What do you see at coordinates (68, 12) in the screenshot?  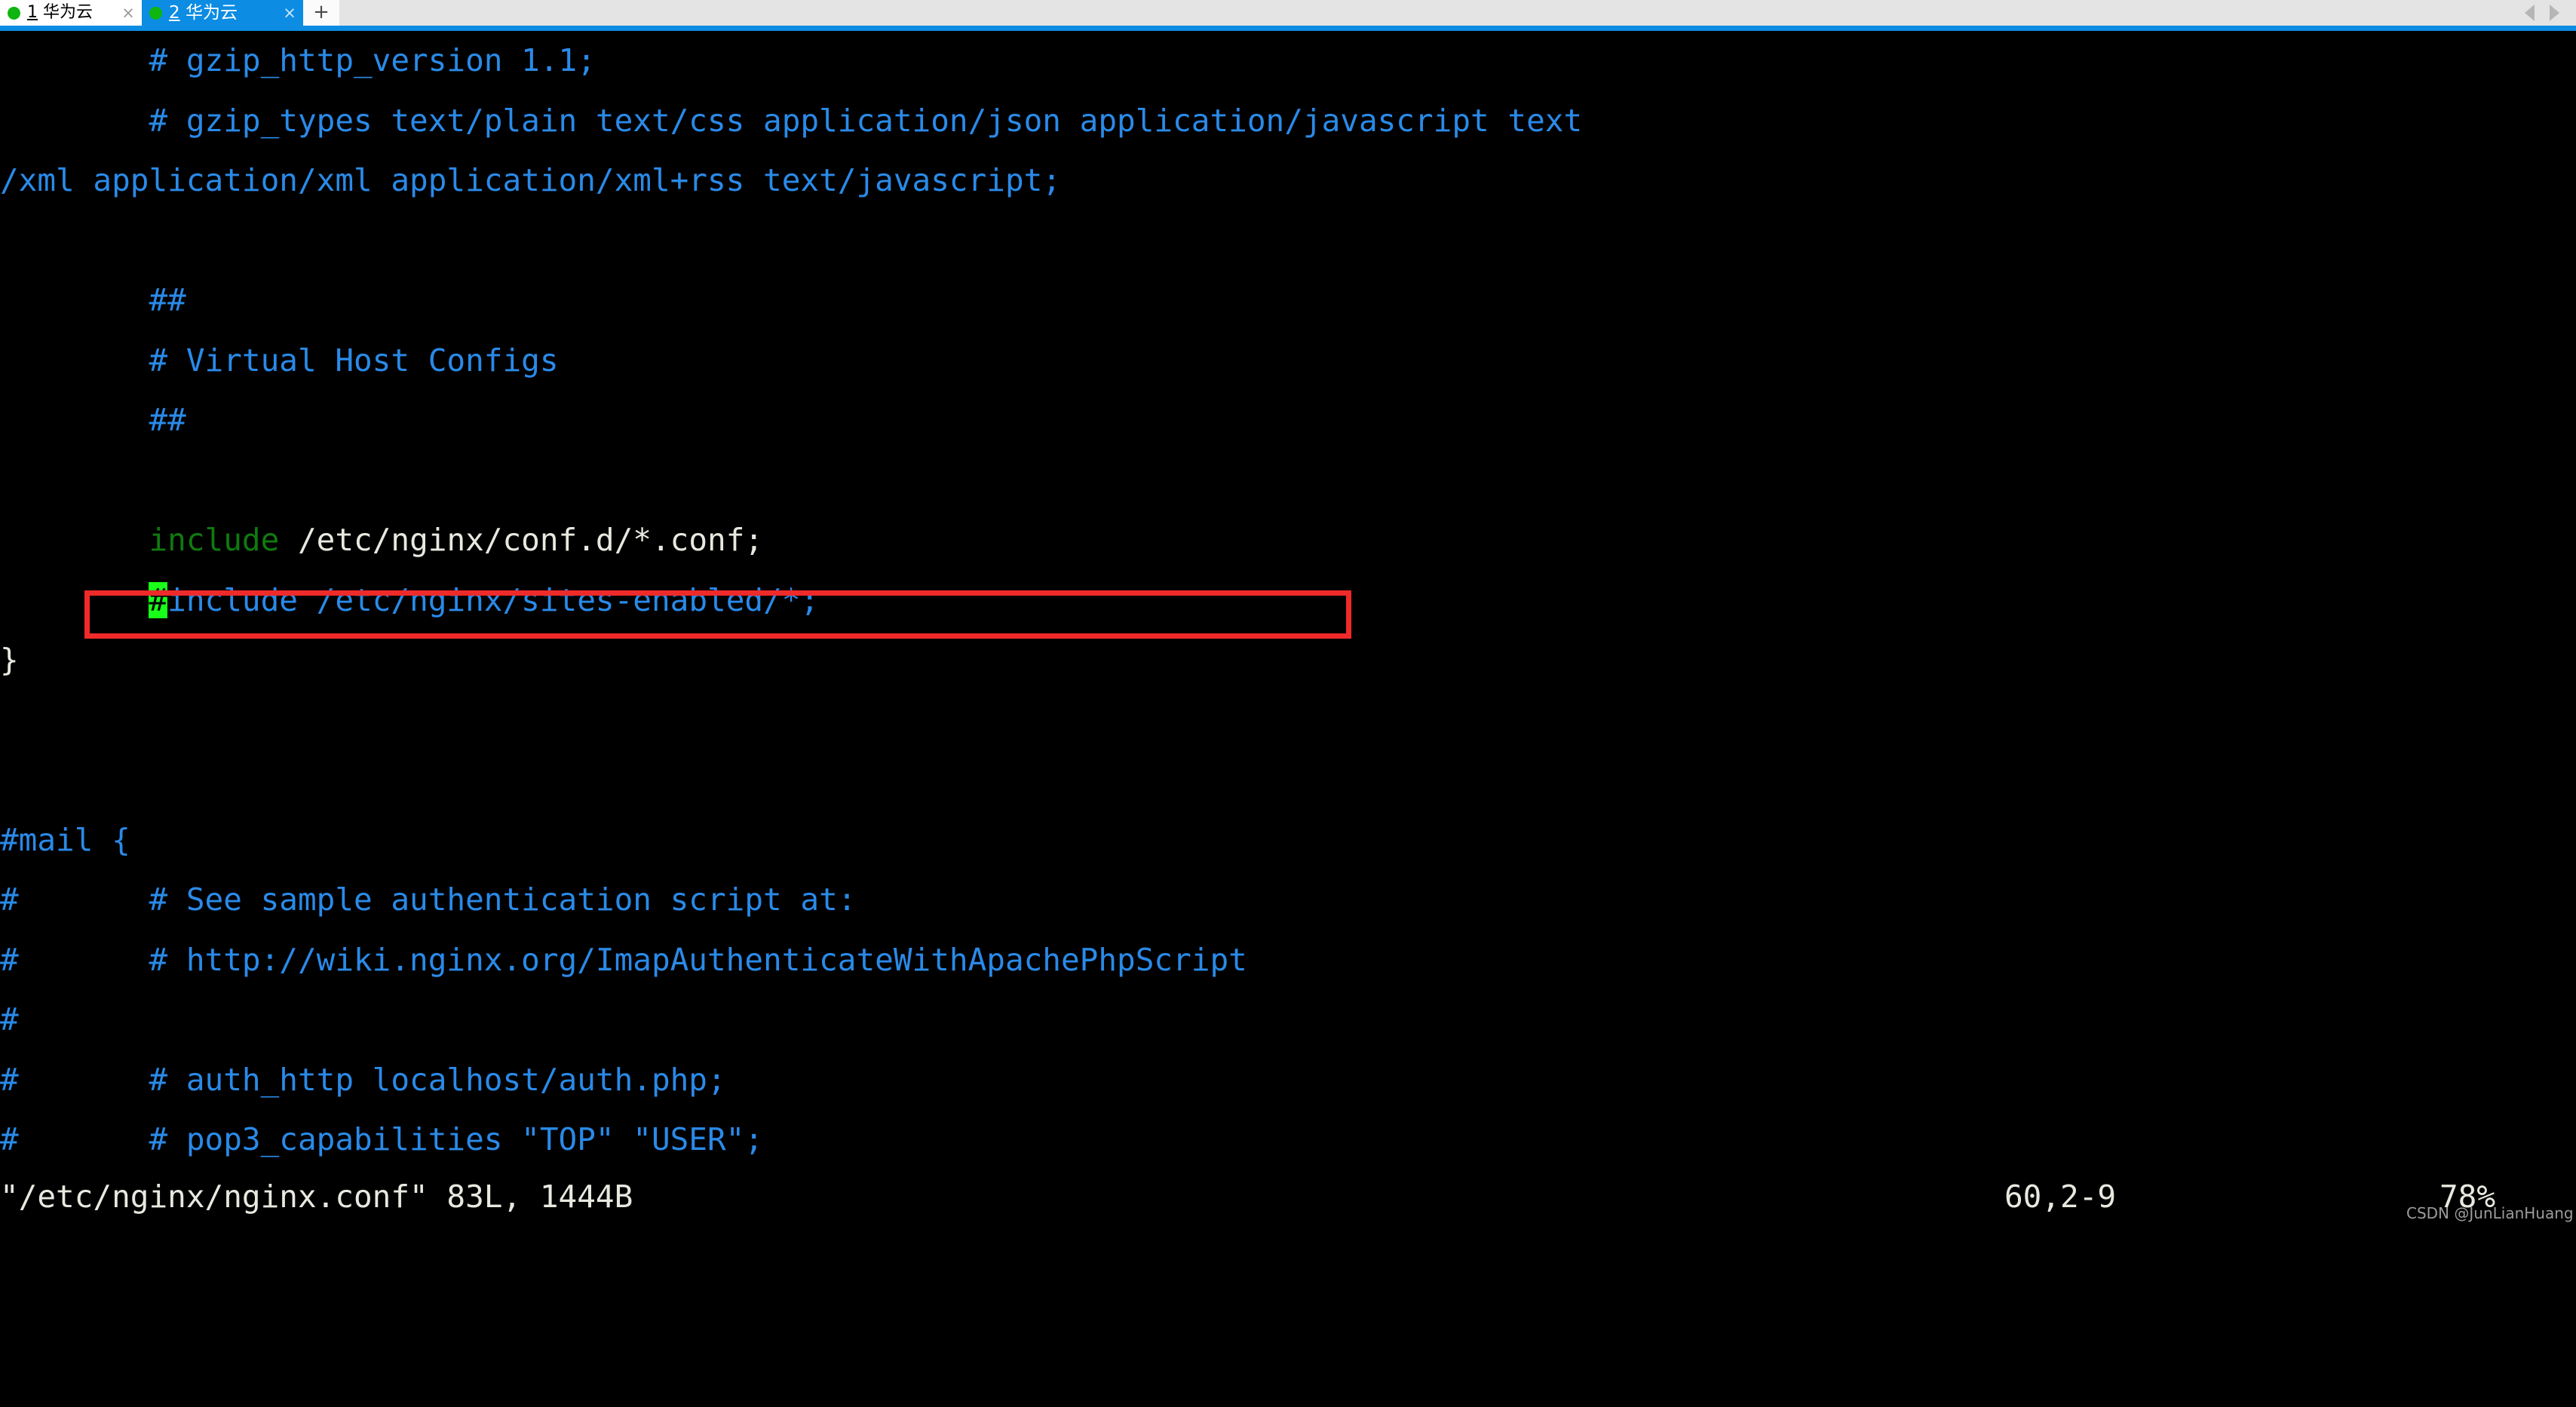 I see `tab-1-title: 华为云` at bounding box center [68, 12].